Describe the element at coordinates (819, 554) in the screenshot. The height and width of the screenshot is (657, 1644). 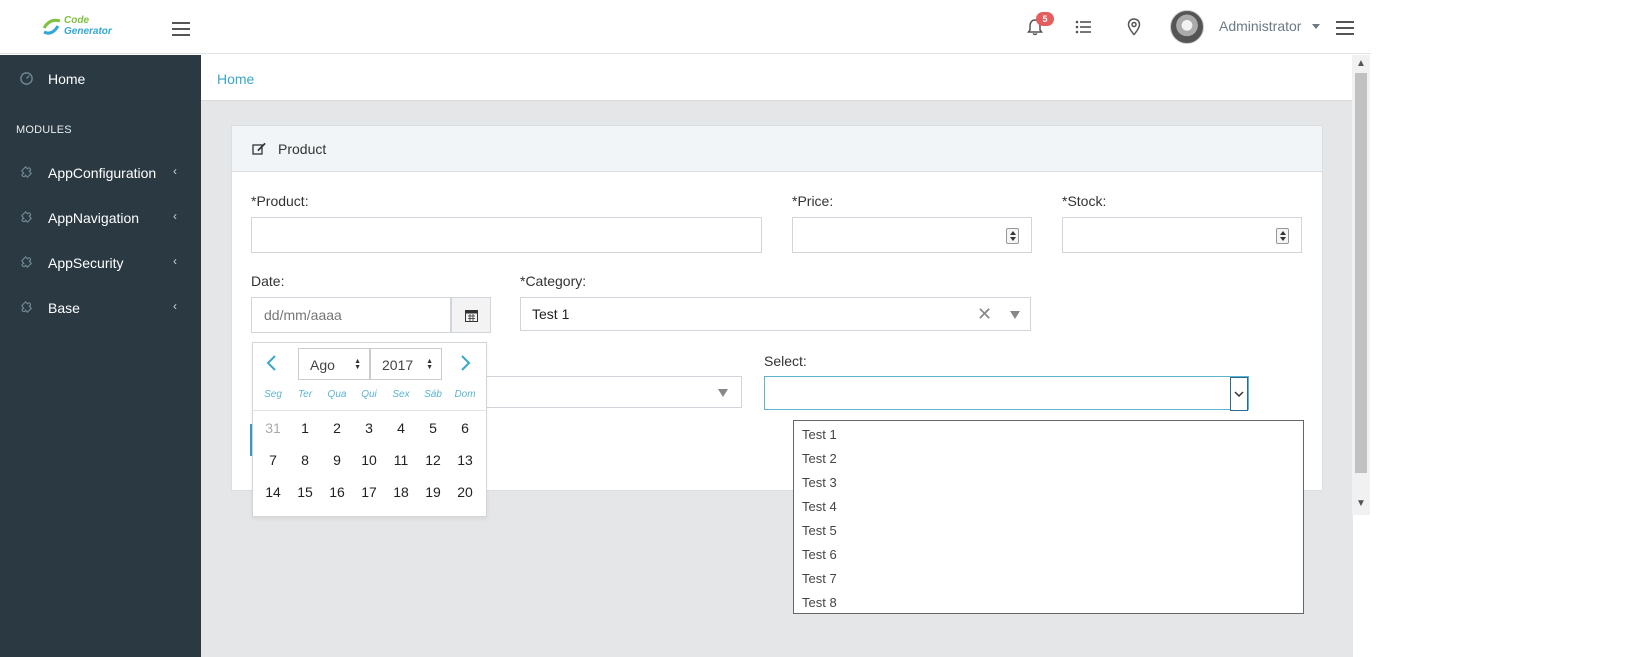
I see `select-option: Test 6` at that location.